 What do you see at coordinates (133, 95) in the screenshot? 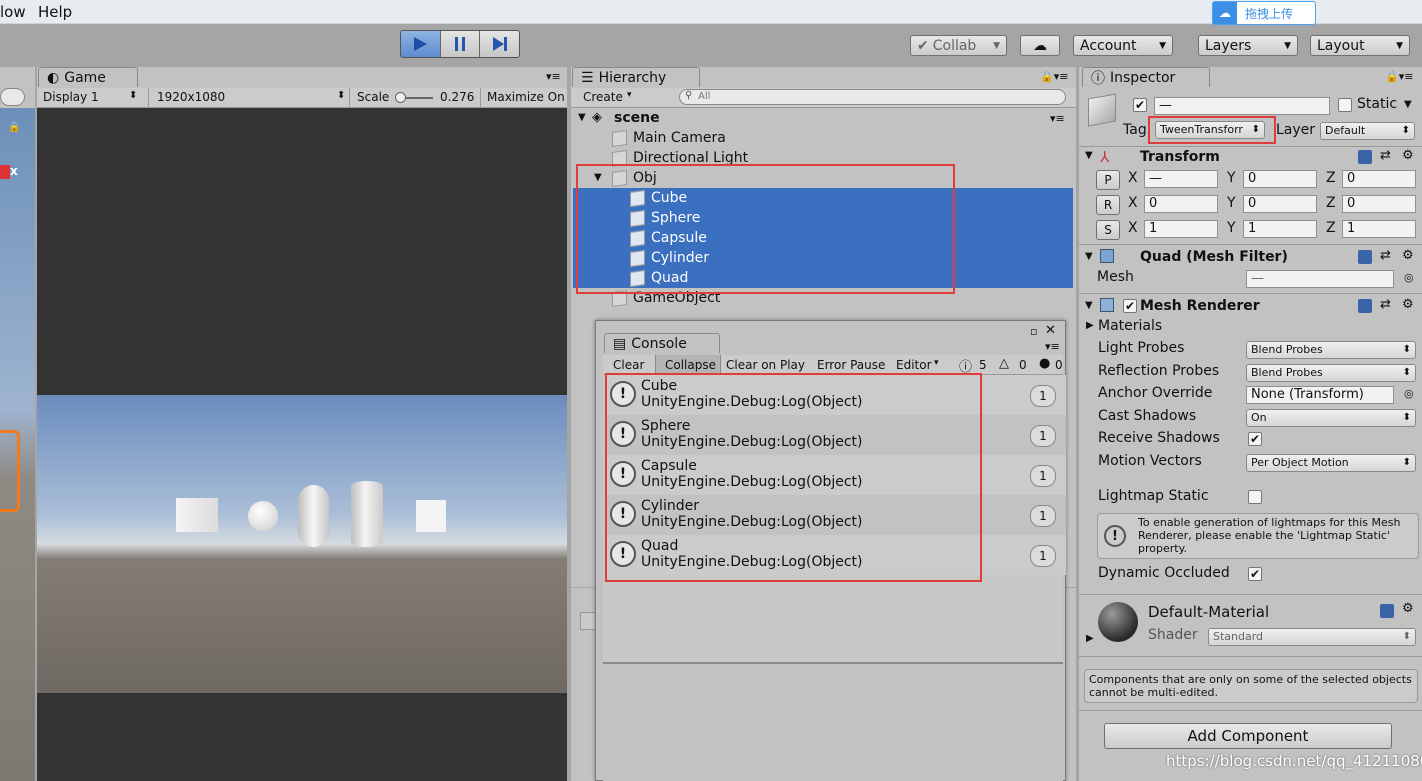
I see `chevron-updown-icon: ⬍` at bounding box center [133, 95].